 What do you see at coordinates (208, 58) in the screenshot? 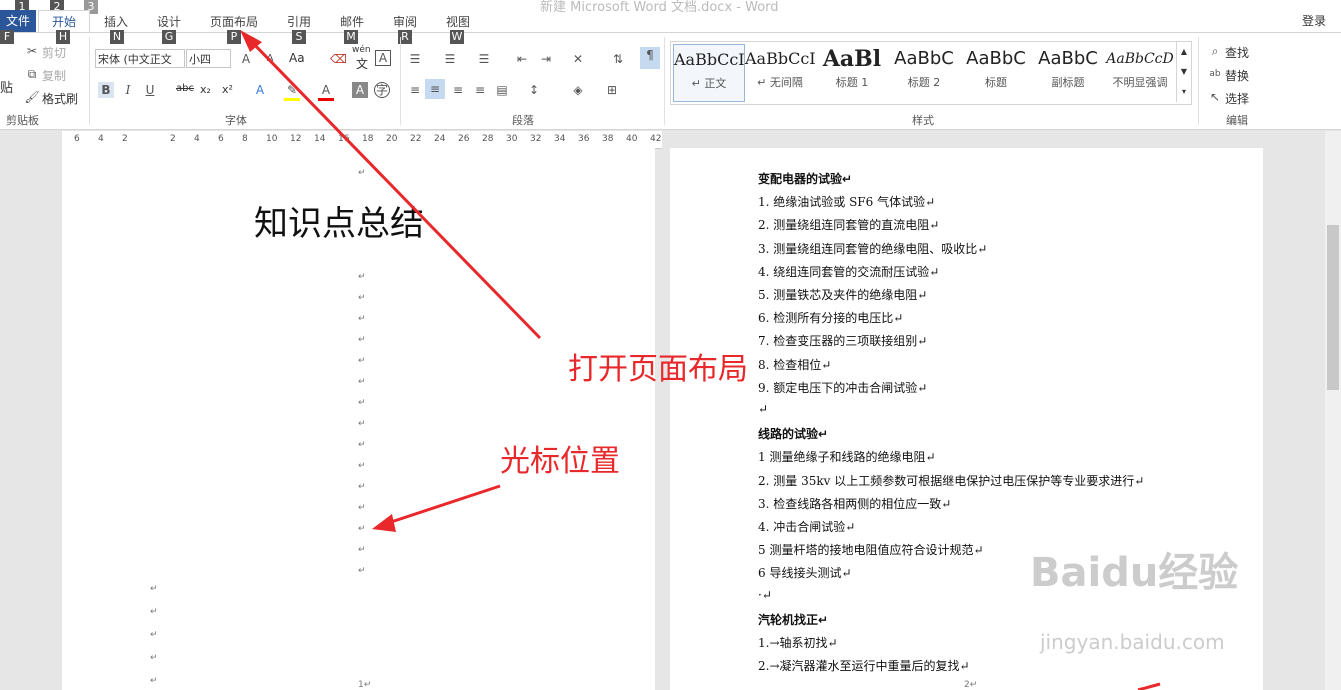
I see `font-size-combo: 小四` at bounding box center [208, 58].